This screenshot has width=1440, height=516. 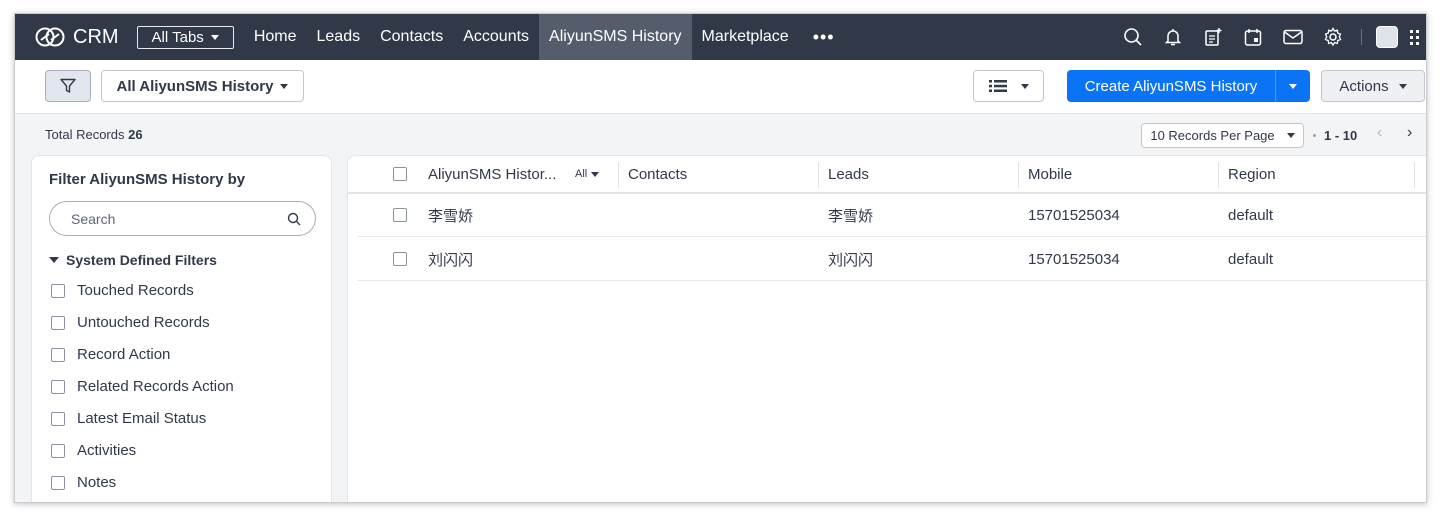 I want to click on cell-mobile: 15701525034, so click(x=1074, y=259).